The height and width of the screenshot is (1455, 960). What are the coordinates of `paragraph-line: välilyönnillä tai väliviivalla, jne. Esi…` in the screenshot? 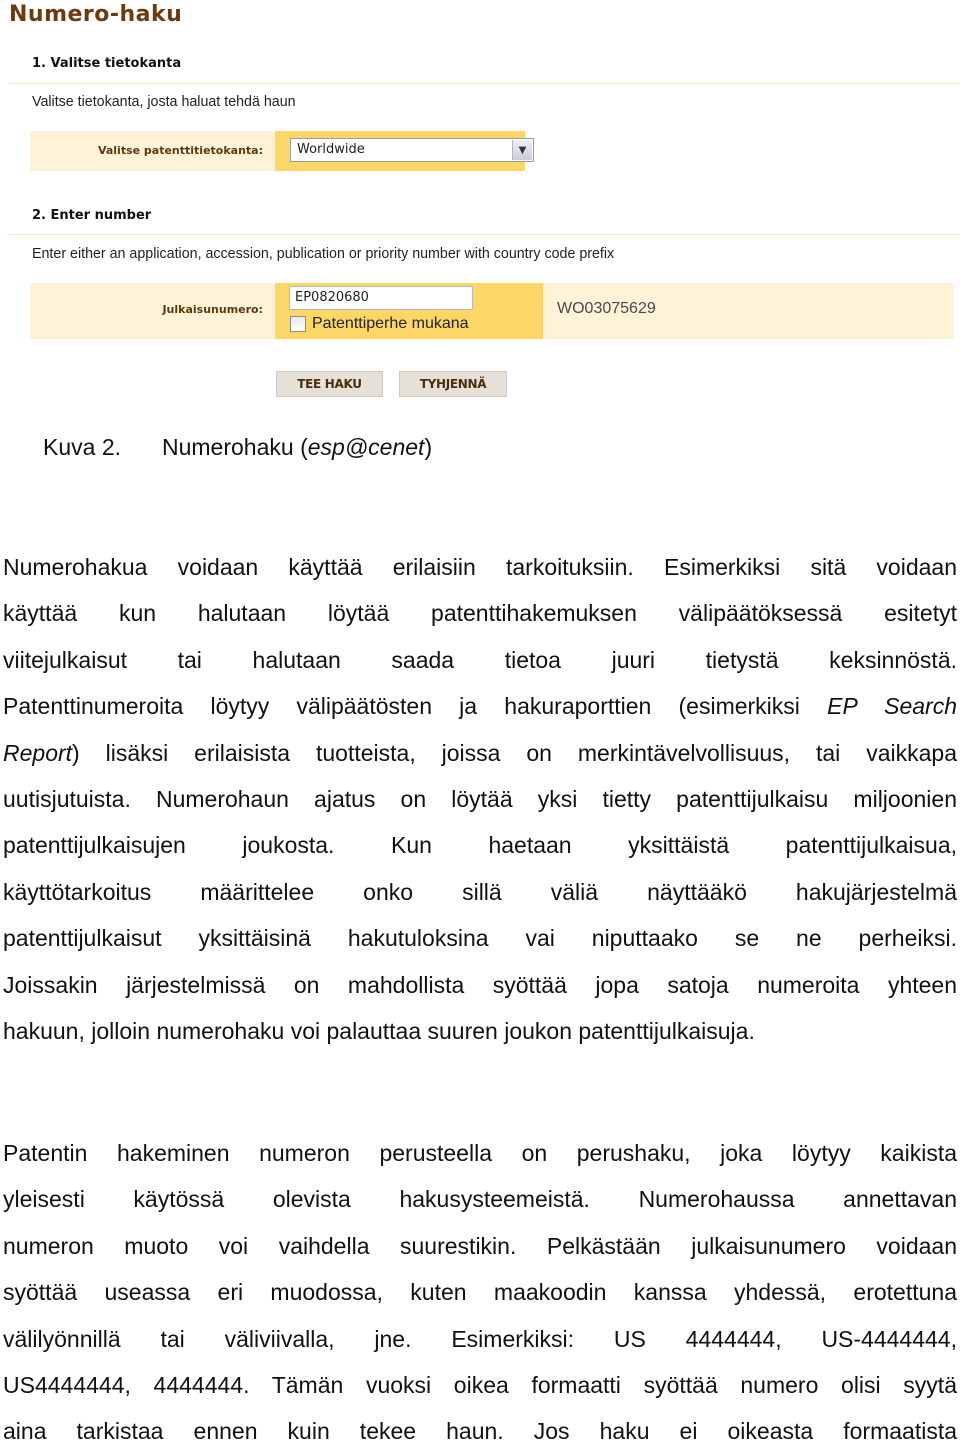 It's located at (480, 1338).